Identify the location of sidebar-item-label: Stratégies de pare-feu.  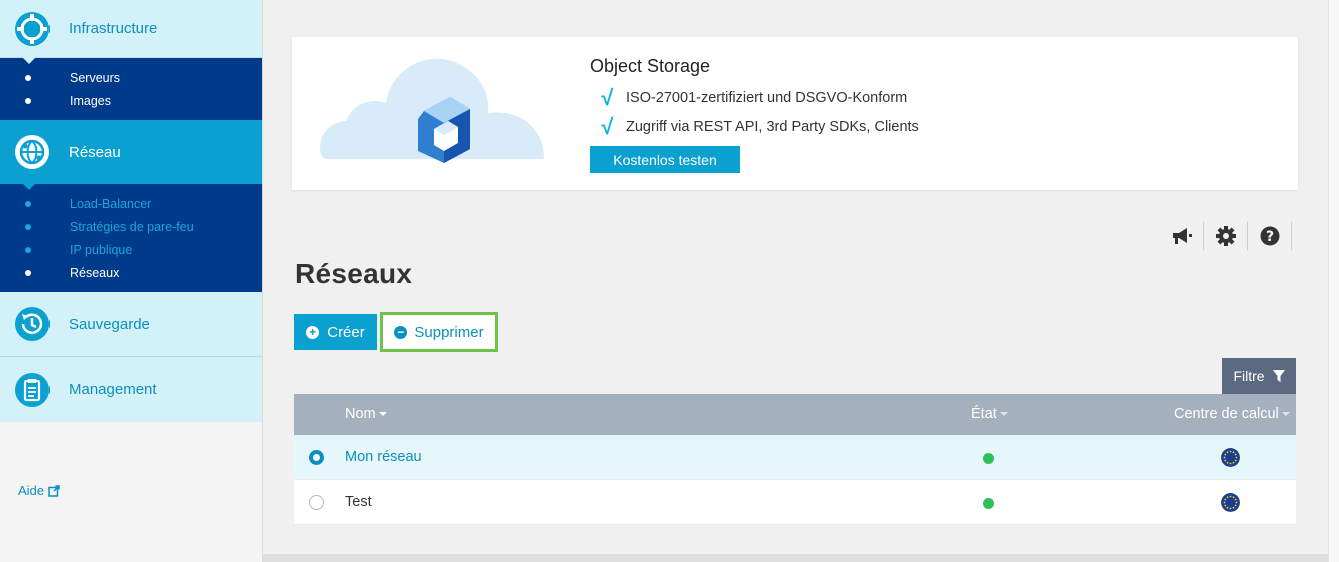
(132, 226).